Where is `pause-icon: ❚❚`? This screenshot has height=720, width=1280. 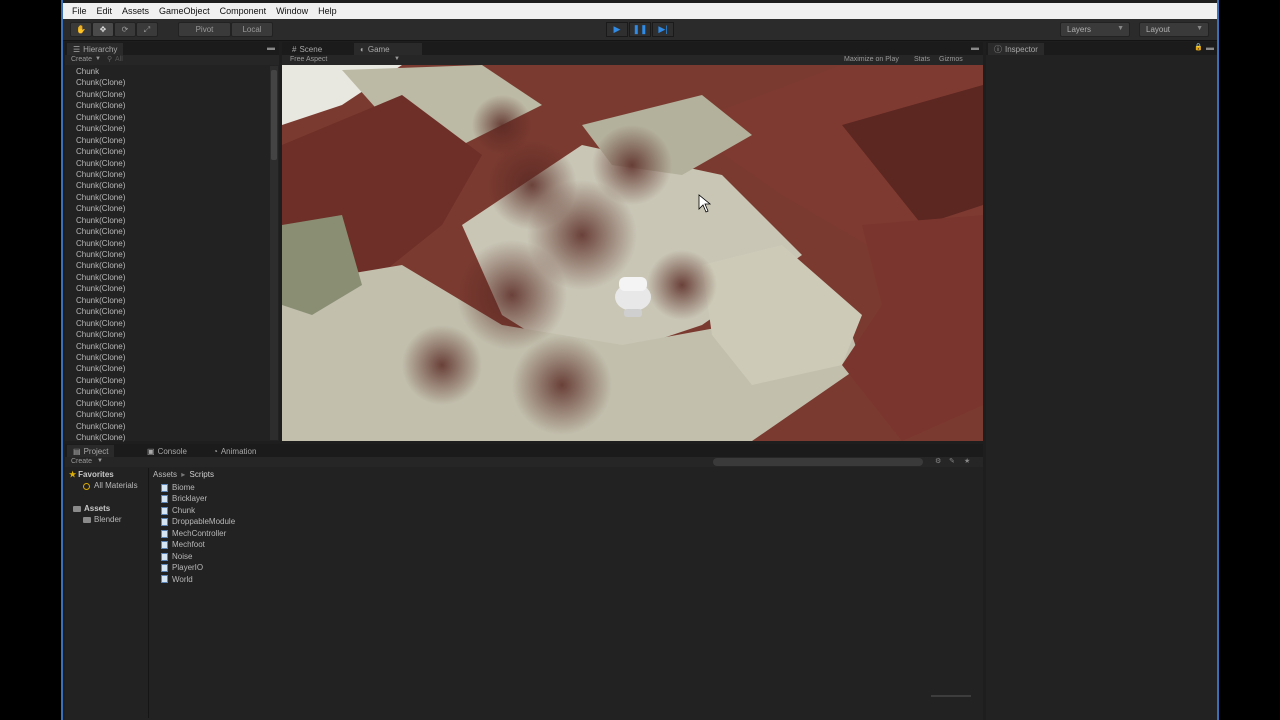
pause-icon: ❚❚ is located at coordinates (640, 29).